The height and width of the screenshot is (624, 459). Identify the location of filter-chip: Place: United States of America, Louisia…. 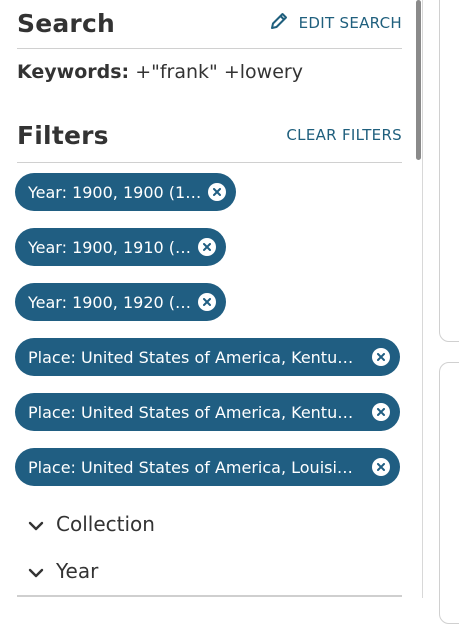
(207, 467).